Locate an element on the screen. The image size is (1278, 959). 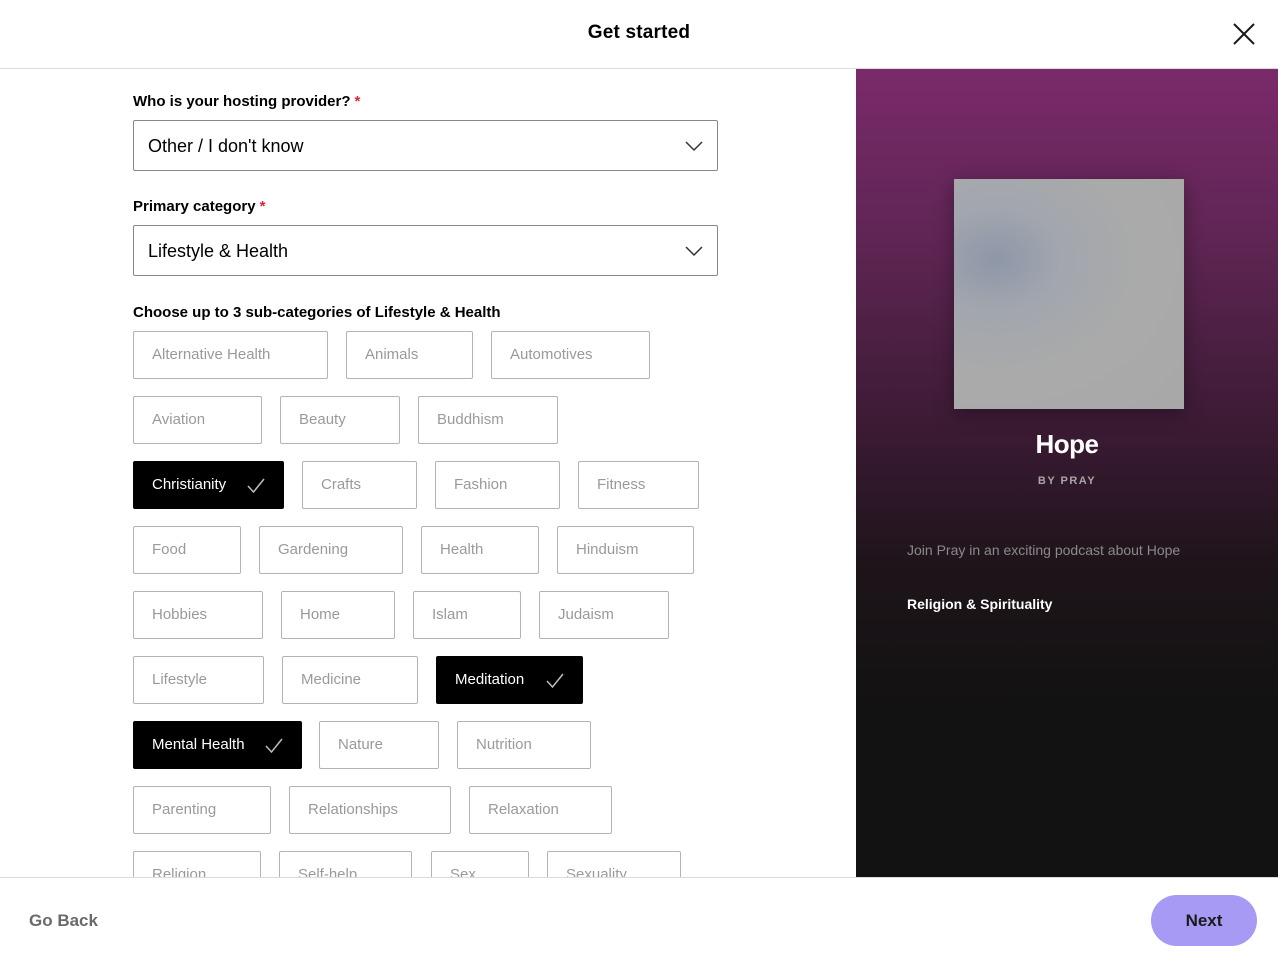
subcategory-chip-relaxation: Relaxation is located at coordinates (540, 810).